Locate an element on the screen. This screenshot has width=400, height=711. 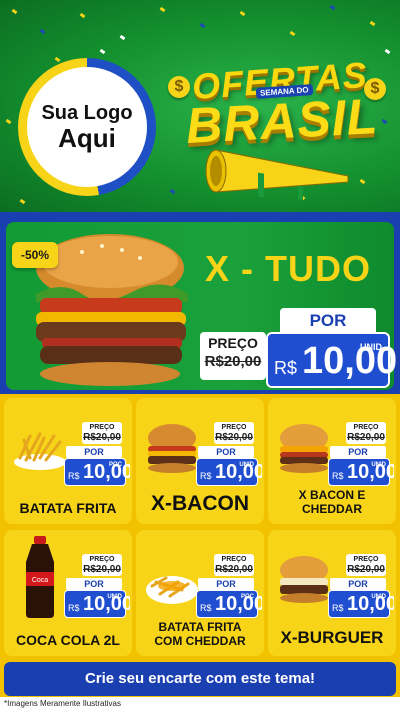
svg-text: Coca is located at coordinates (40, 580).